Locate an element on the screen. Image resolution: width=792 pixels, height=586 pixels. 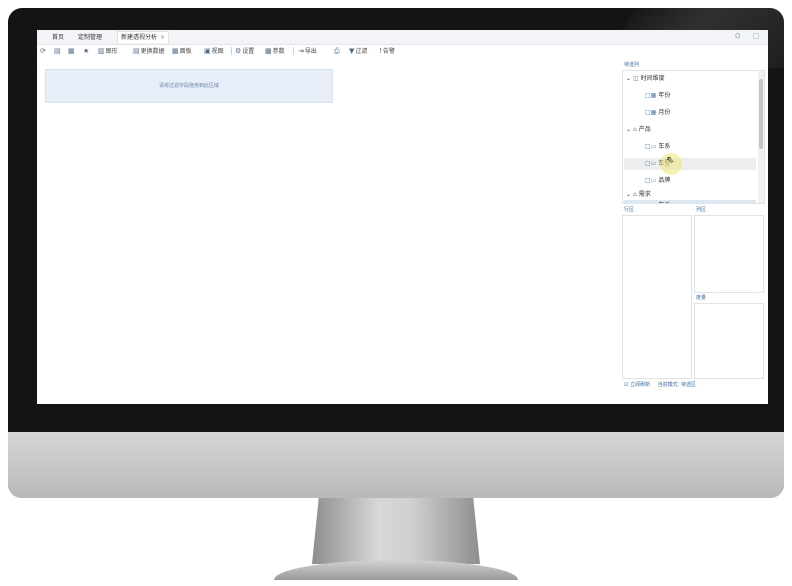
tree-scroll-thumb is located at coordinates (761, 114).